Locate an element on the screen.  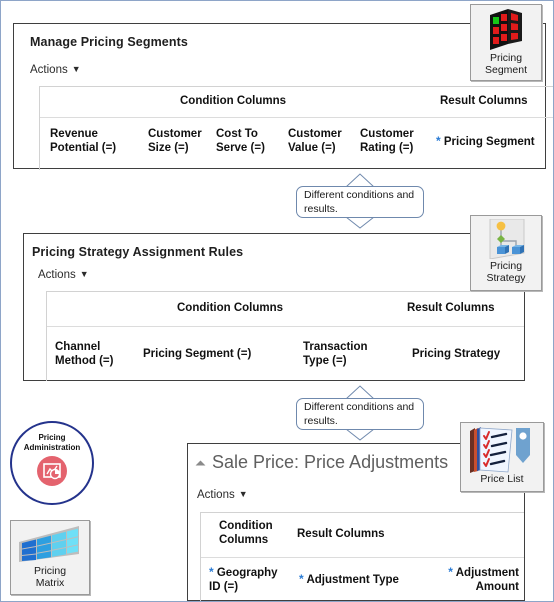
icon-caption-pricing-strategy-1: Pricing is located at coordinates (506, 266).